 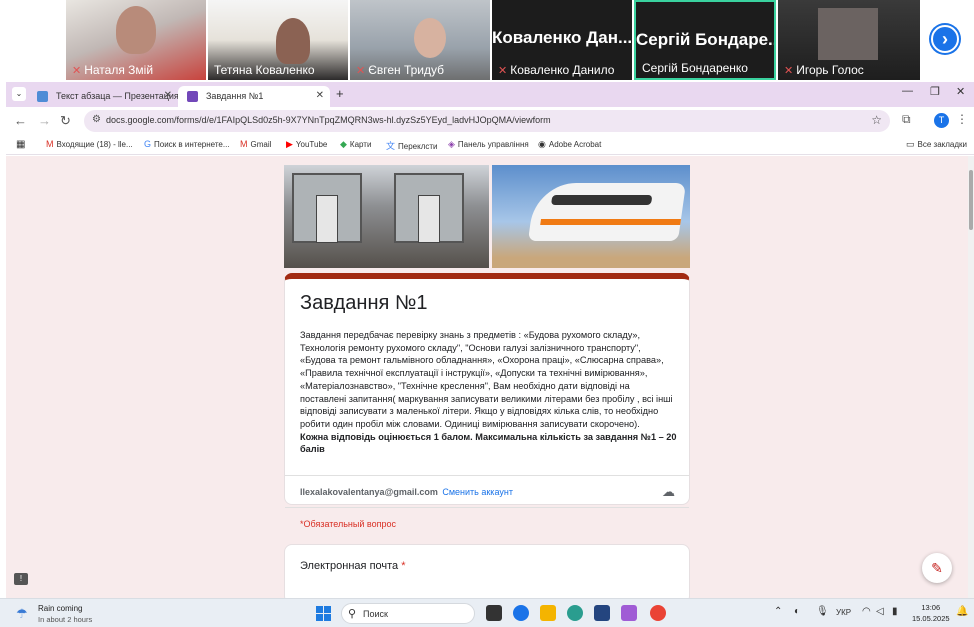 What do you see at coordinates (420, 40) in the screenshot?
I see `participant-tile: ✕ Євген Тридуб` at bounding box center [420, 40].